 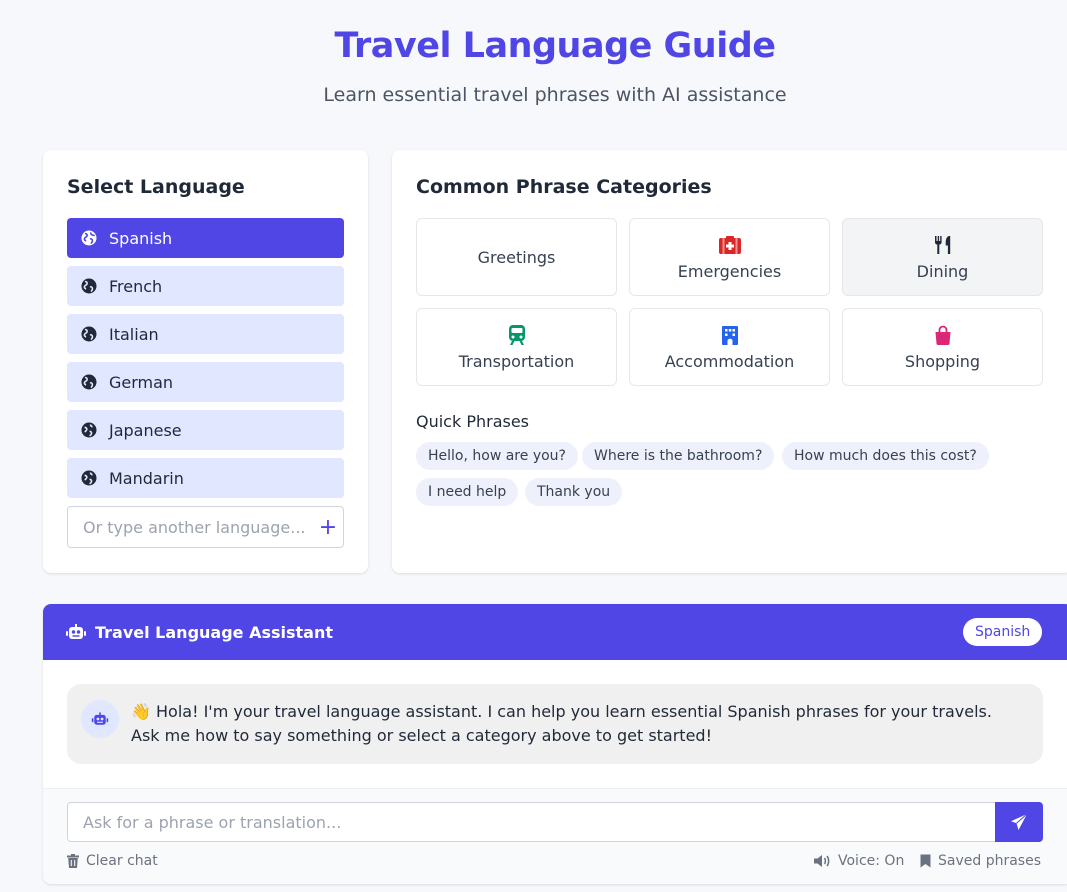 I want to click on language-item-german: German, so click(x=205, y=382).